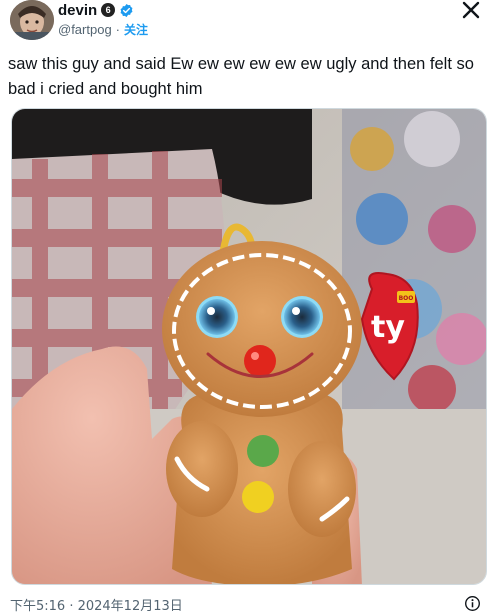 This screenshot has width=487, height=616. I want to click on info-icon, so click(472, 603).